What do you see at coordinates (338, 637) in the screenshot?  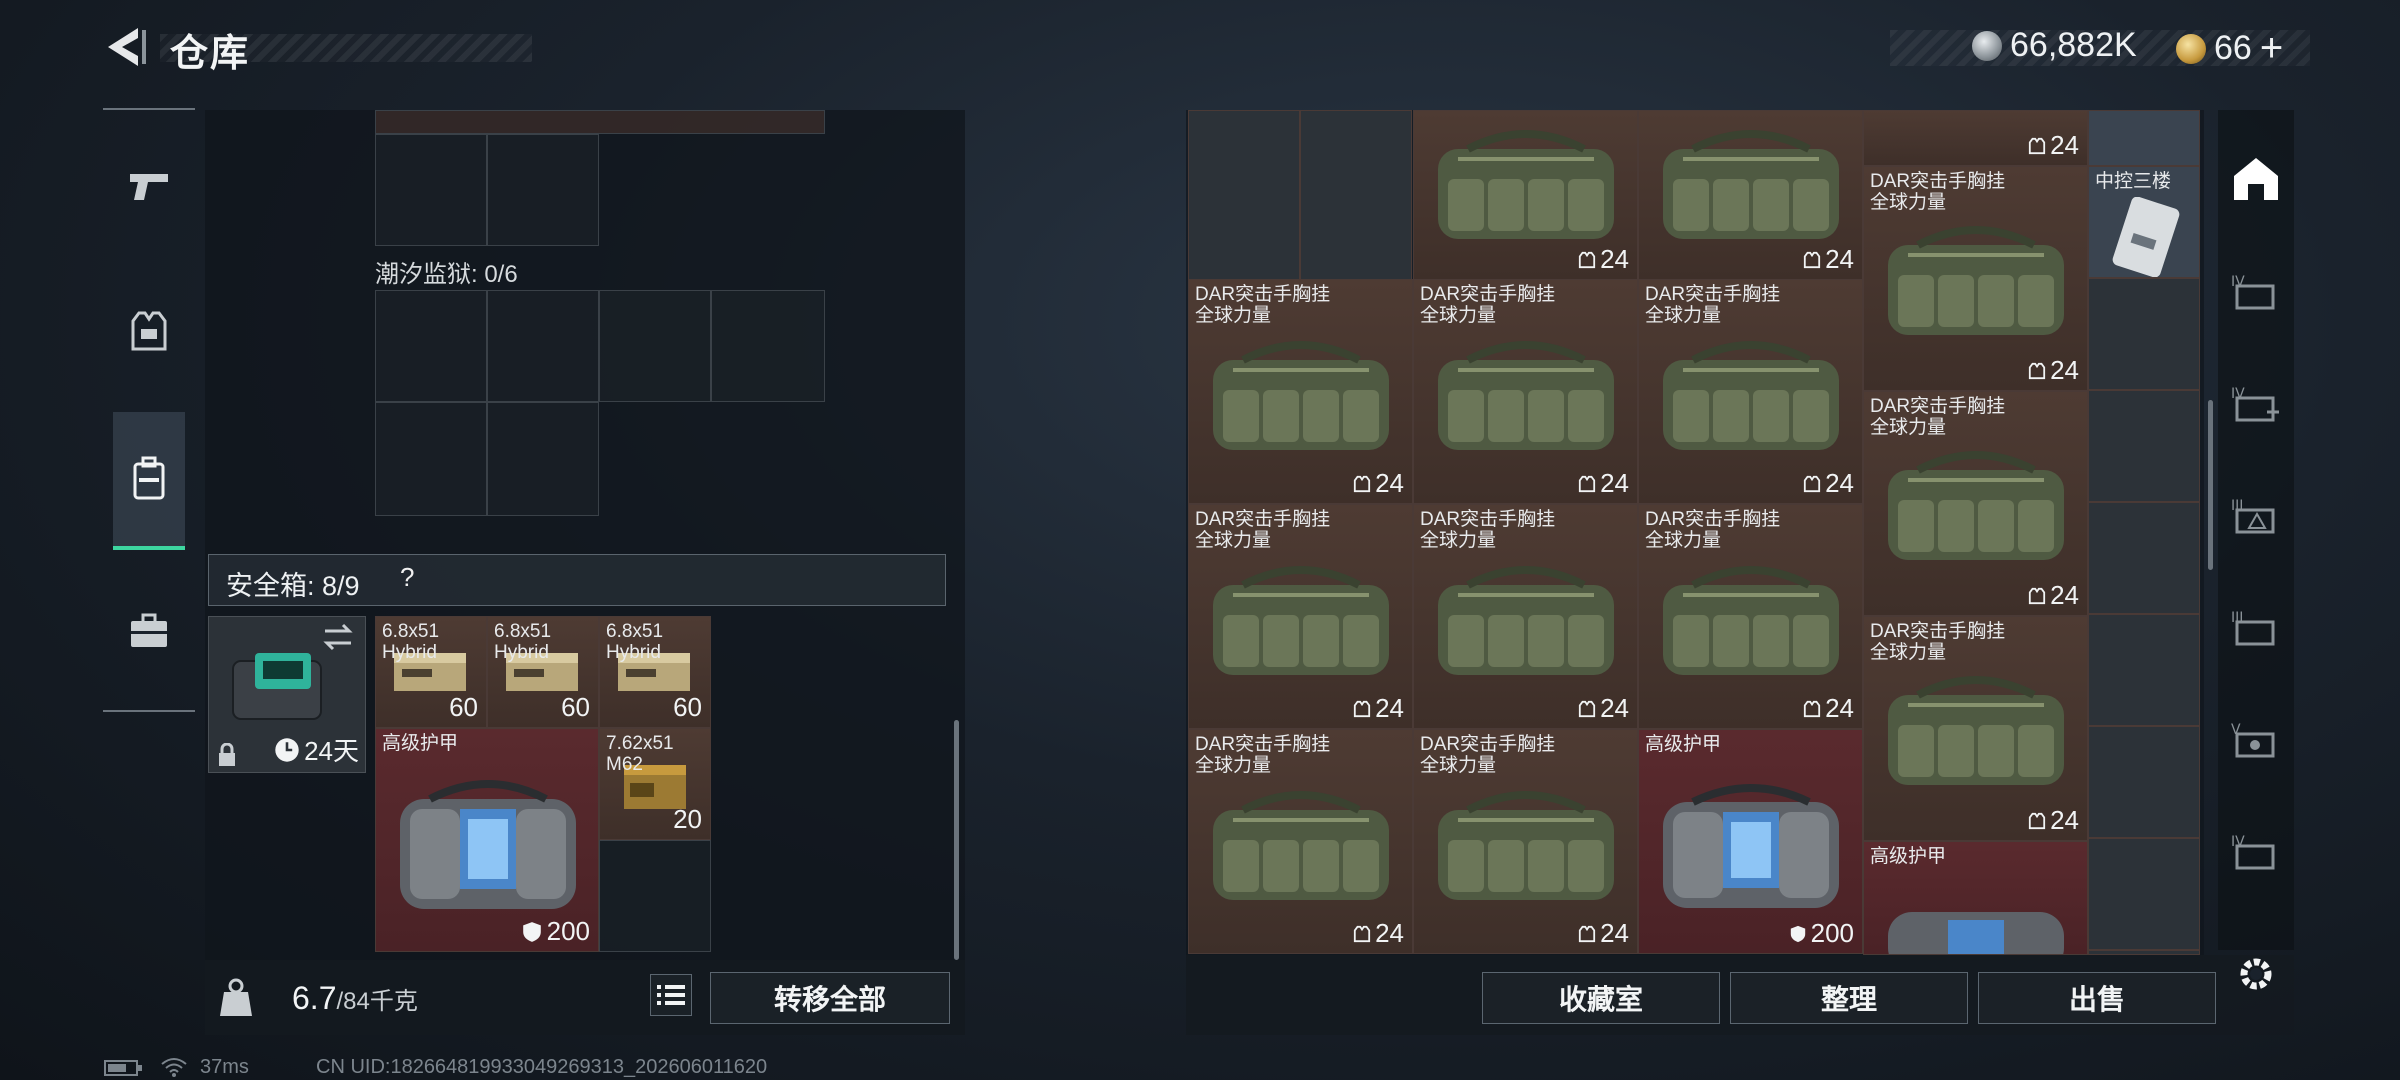 I see `swap-icon` at bounding box center [338, 637].